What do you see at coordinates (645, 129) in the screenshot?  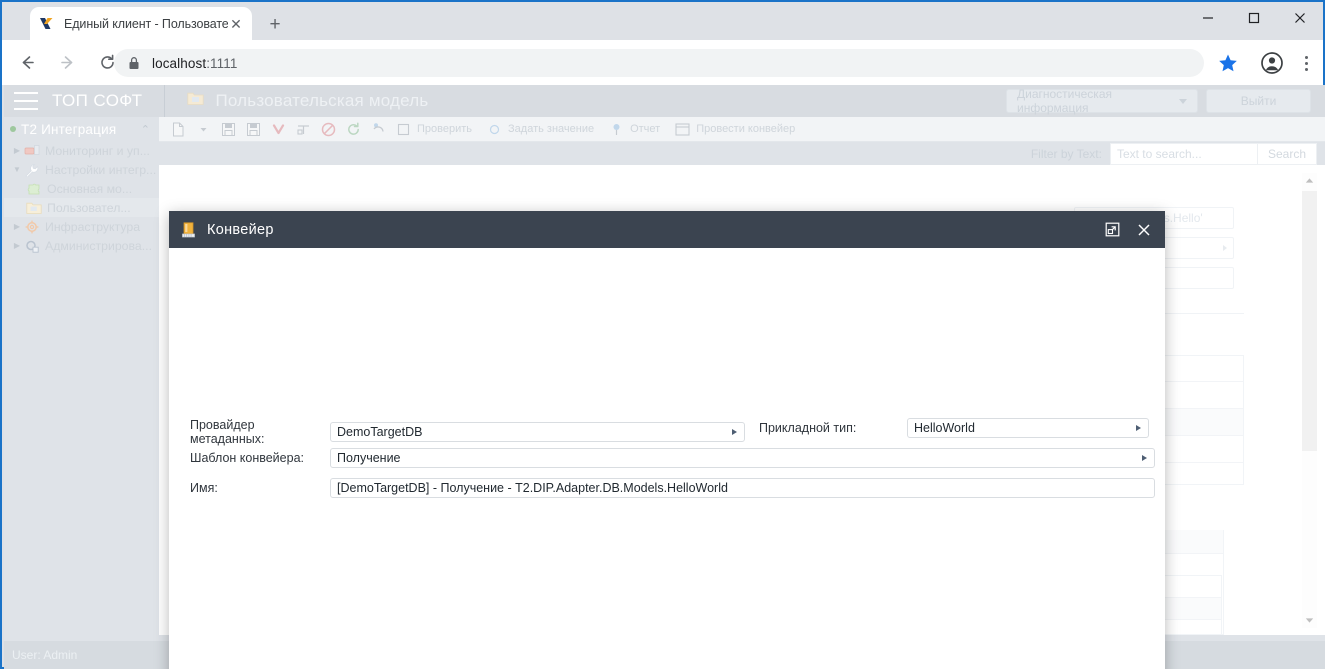 I see `toolbar-item-label: Отчет` at bounding box center [645, 129].